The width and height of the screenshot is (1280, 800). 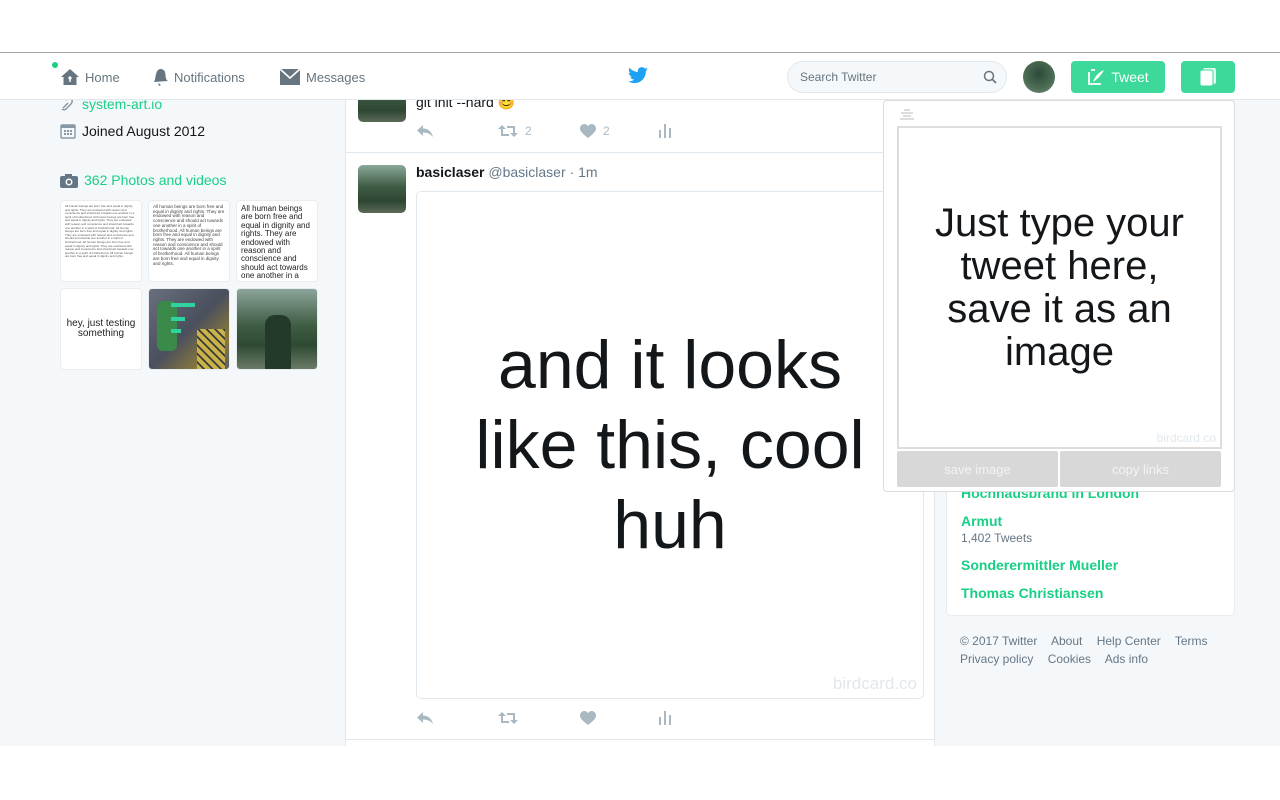 I want to click on nav-messages-label: Messages, so click(x=336, y=77).